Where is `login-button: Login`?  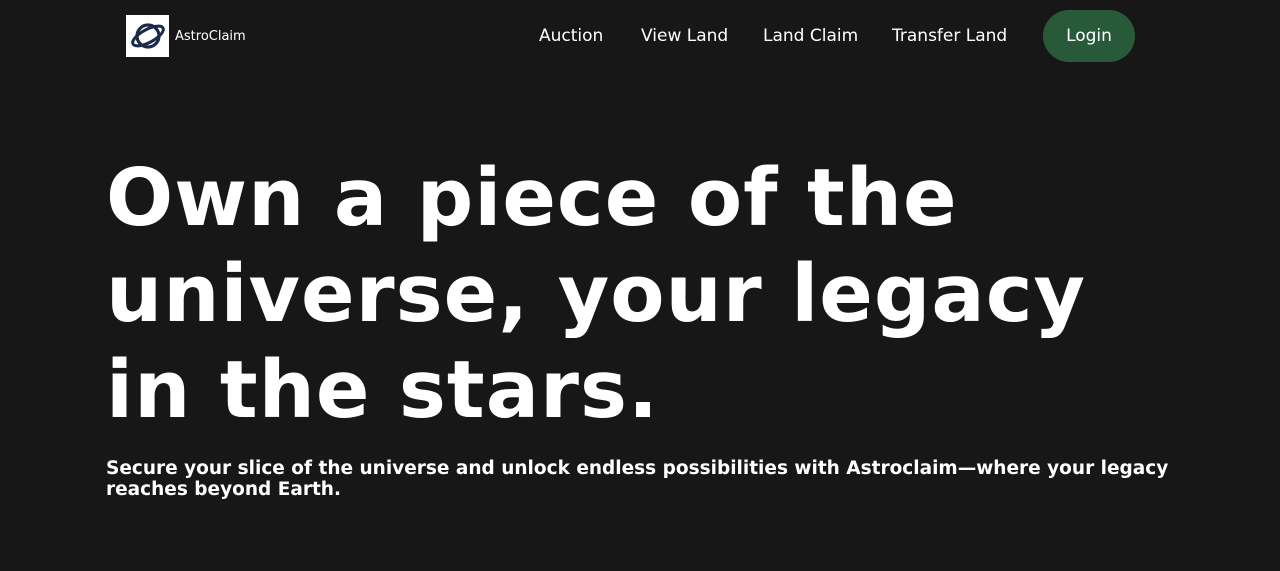 login-button: Login is located at coordinates (1089, 36).